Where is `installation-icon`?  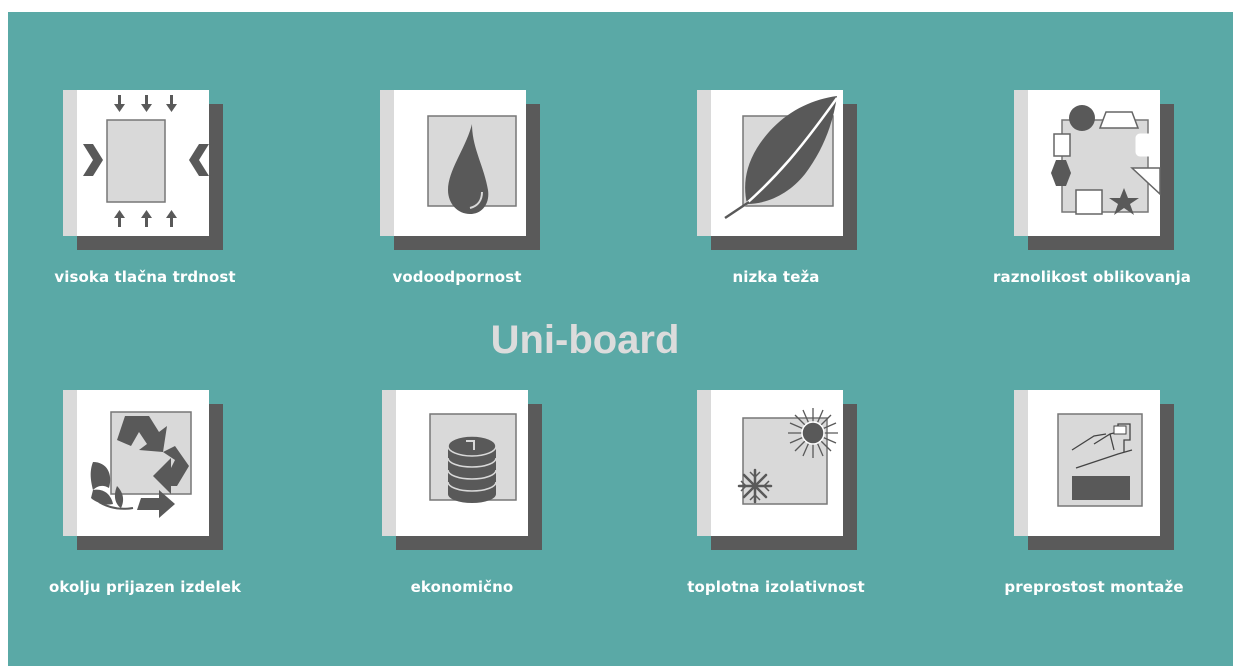 installation-icon is located at coordinates (1100, 460).